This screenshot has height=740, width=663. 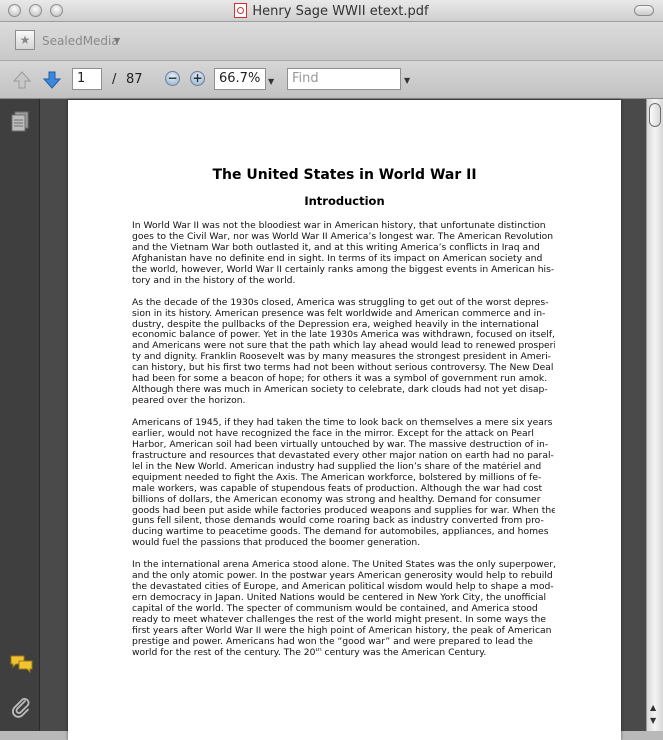 What do you see at coordinates (655, 115) in the screenshot?
I see `scrollbar-thumb` at bounding box center [655, 115].